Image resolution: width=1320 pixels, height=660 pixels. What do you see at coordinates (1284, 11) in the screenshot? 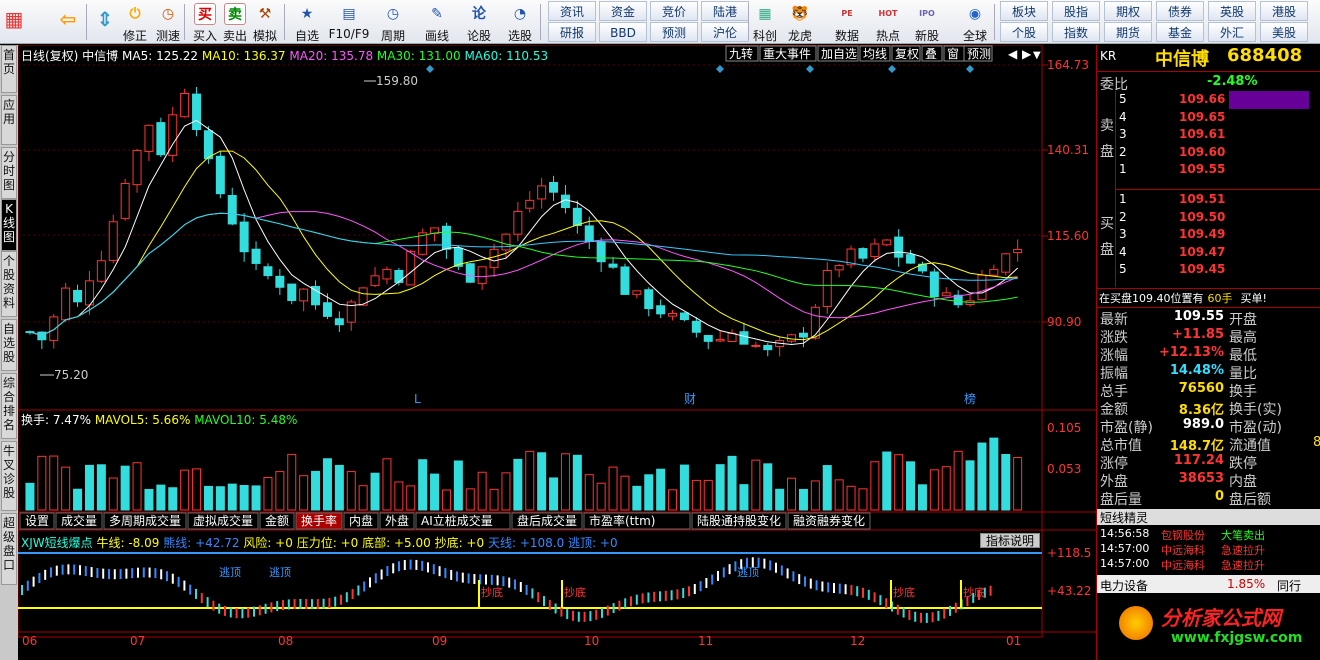
I see `market-link-5-0: 港股` at bounding box center [1284, 11].